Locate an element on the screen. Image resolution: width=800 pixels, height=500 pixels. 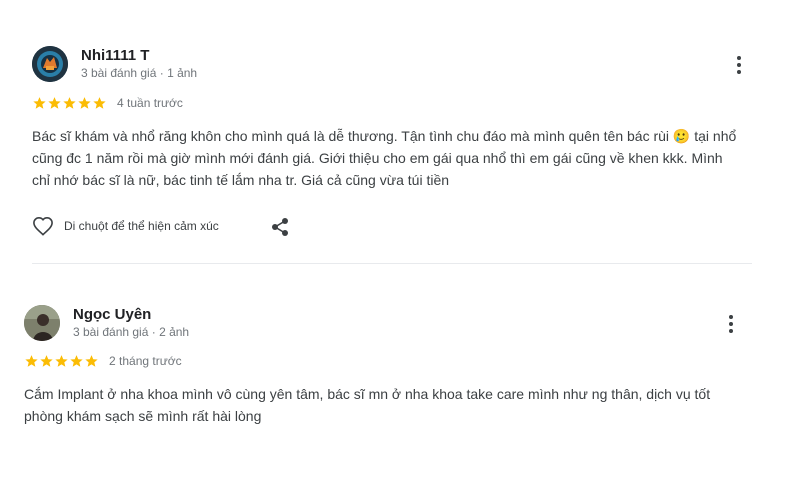
share-button is located at coordinates (280, 227).